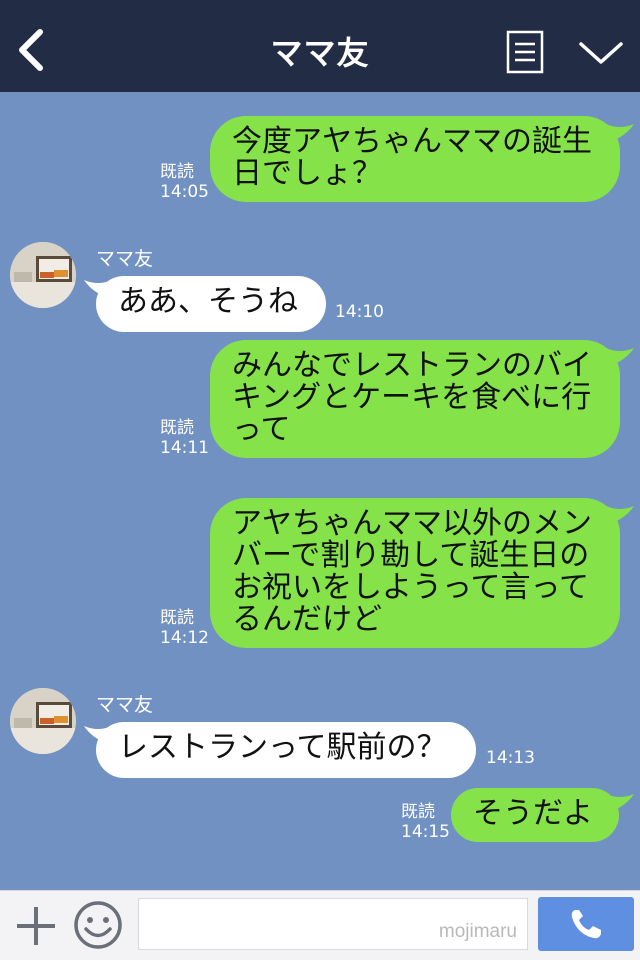 This screenshot has height=960, width=640. I want to click on watermark: mojimaru, so click(477, 931).